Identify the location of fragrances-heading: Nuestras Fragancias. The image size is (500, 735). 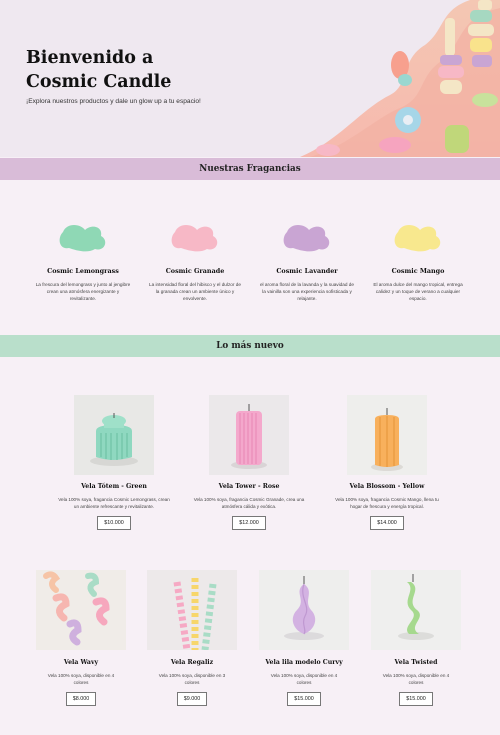
(250, 169).